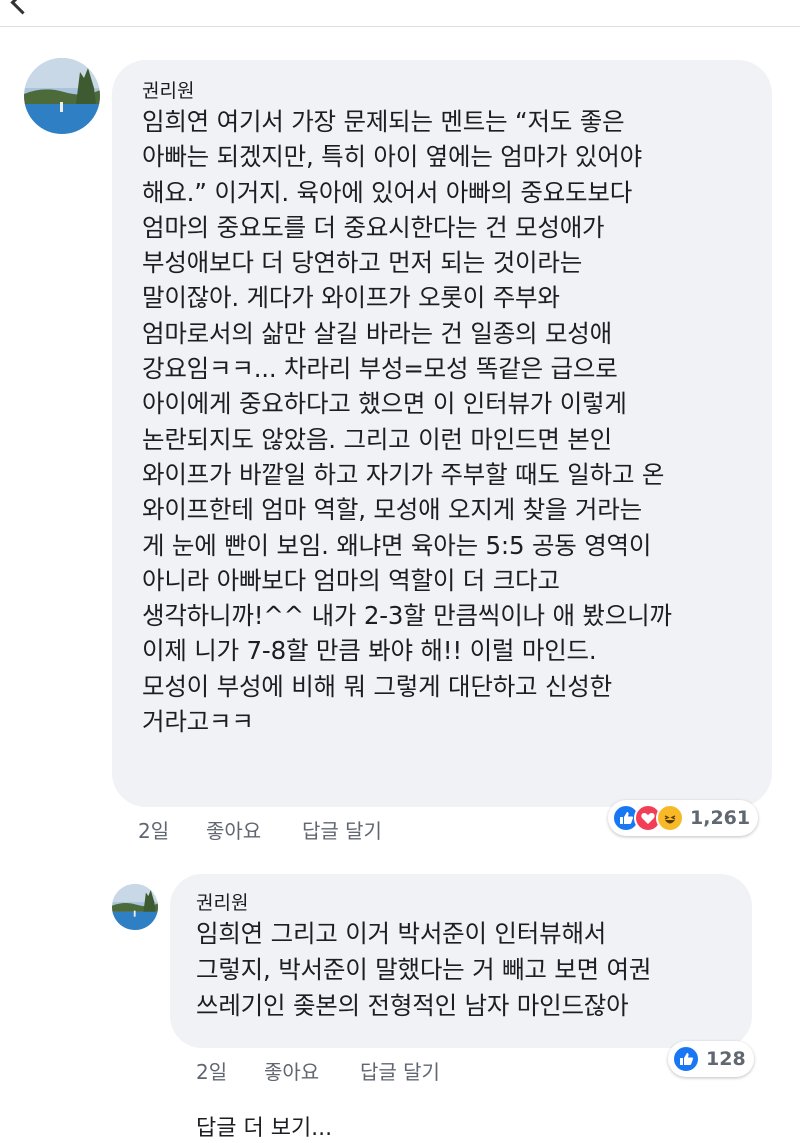 Image resolution: width=800 pixels, height=1143 pixels. Describe the element at coordinates (686, 1059) in the screenshot. I see `like-icon` at that location.